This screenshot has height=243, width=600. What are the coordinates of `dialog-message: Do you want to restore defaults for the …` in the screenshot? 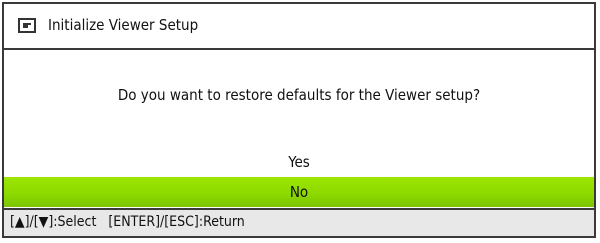 It's located at (299, 95).